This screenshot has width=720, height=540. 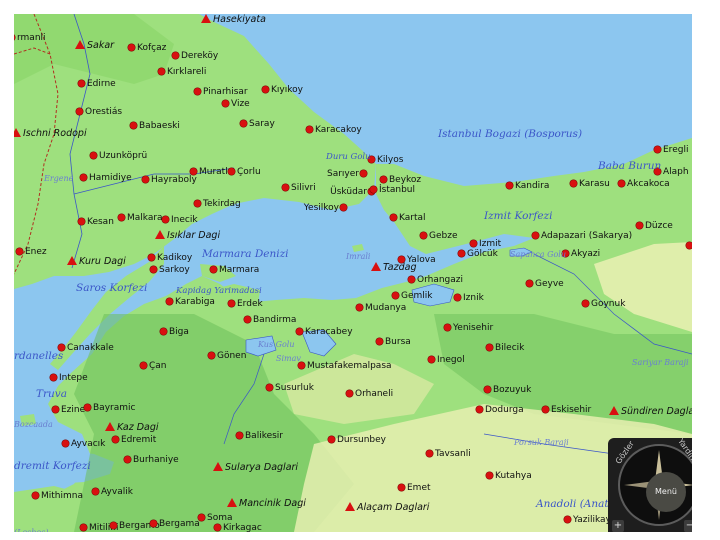 I want to click on city-label: Orhaneli, so click(x=374, y=394).